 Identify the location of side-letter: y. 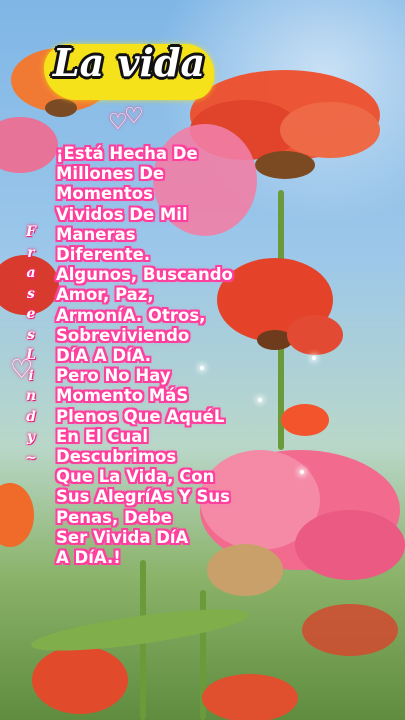
(31, 437).